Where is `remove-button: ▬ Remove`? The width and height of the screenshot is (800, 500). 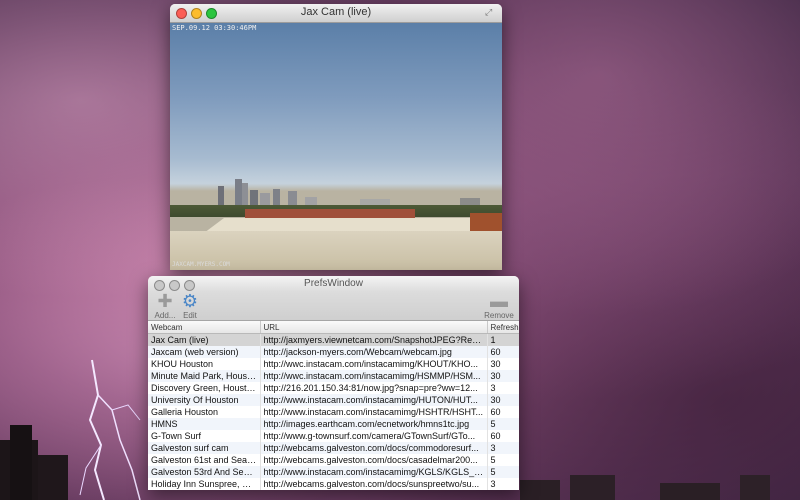
remove-button: ▬ Remove is located at coordinates (499, 305).